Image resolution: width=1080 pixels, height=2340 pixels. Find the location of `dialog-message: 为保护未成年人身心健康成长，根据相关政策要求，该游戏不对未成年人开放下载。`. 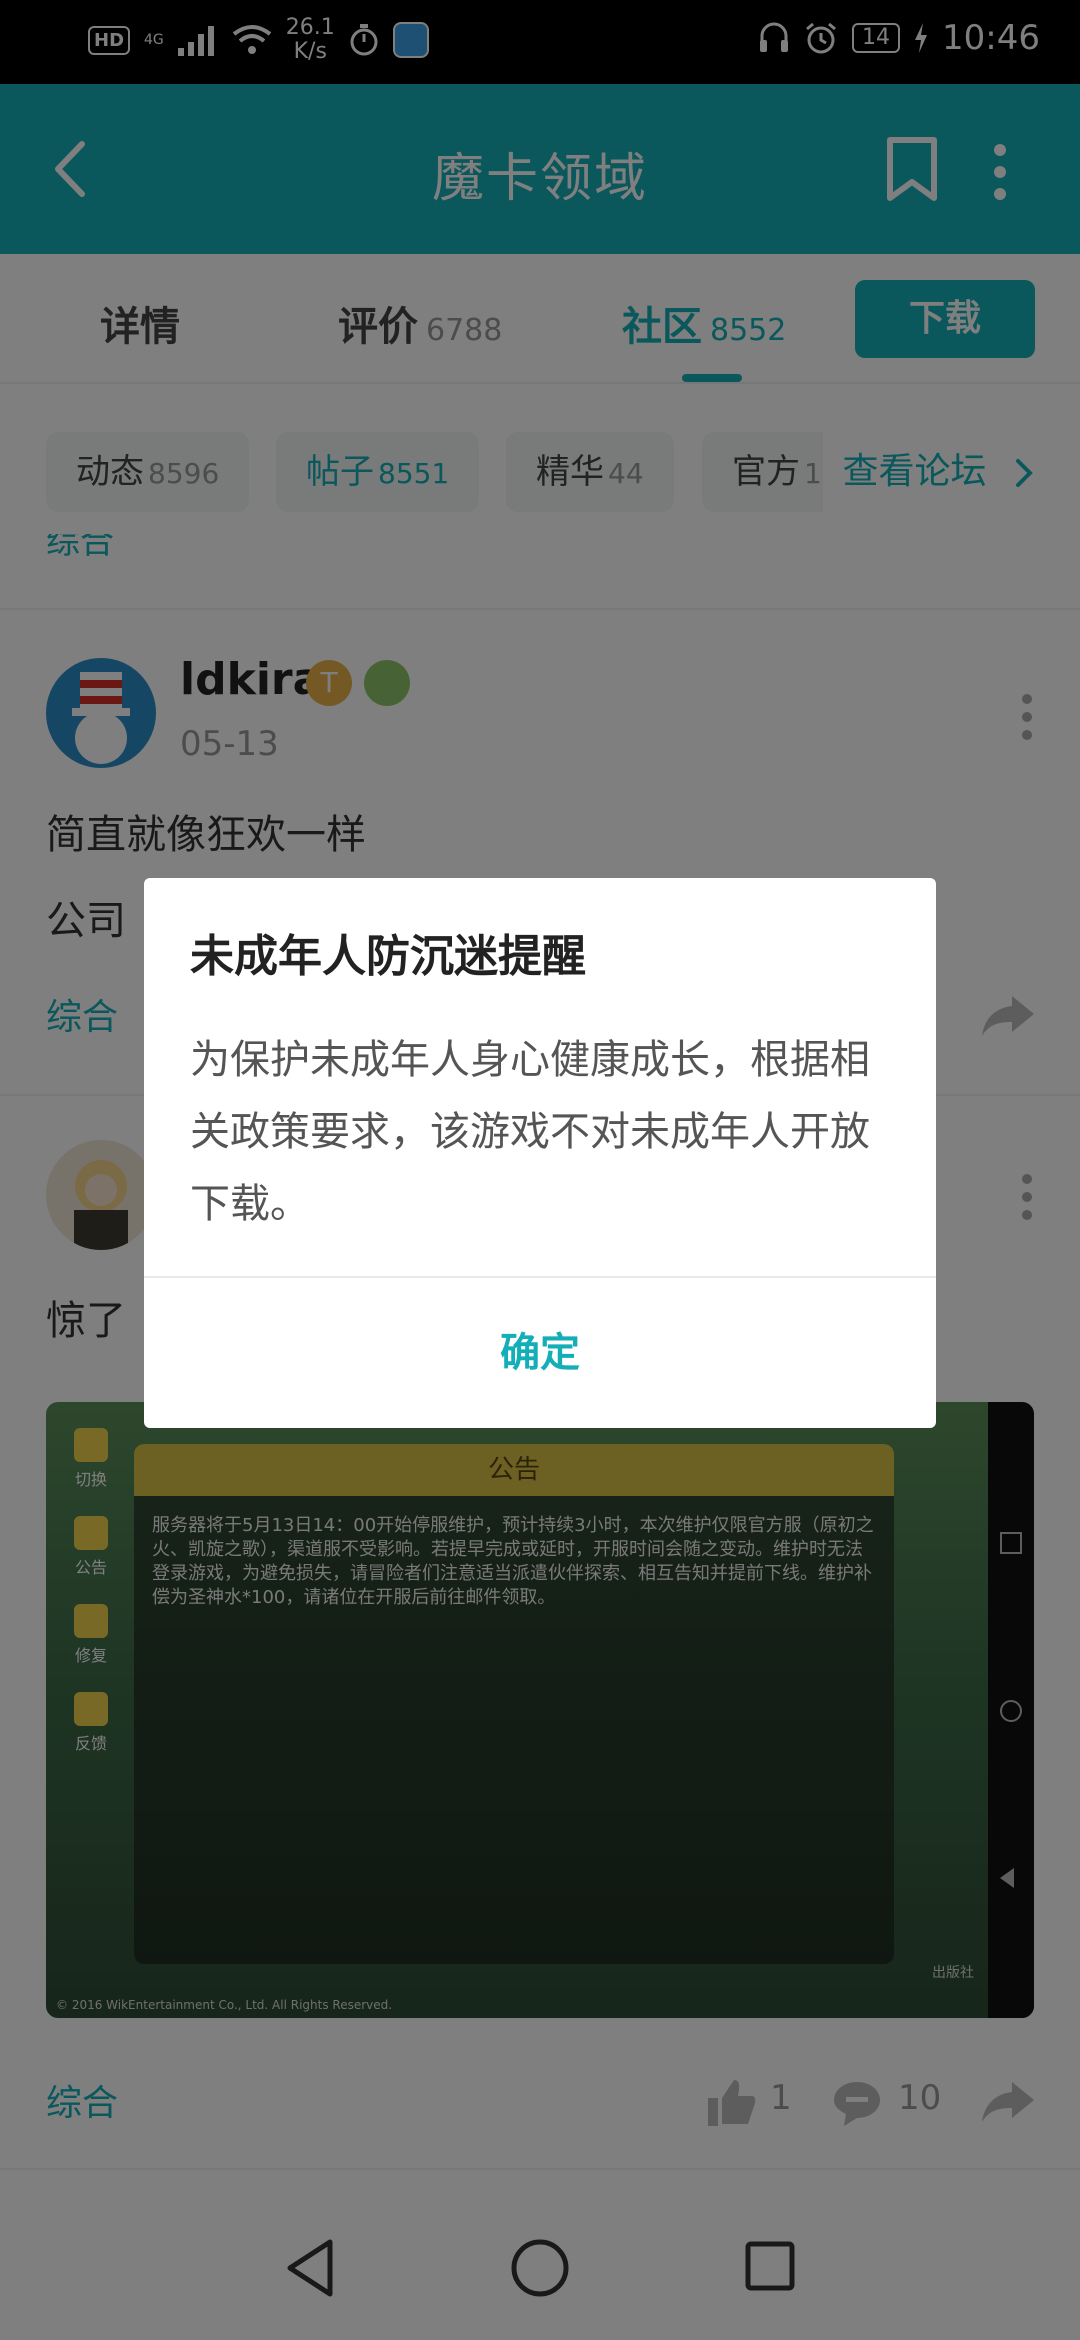

dialog-message: 为保护未成年人身心健康成长，根据相关政策要求，该游戏不对未成年人开放下载。 is located at coordinates (530, 1132).